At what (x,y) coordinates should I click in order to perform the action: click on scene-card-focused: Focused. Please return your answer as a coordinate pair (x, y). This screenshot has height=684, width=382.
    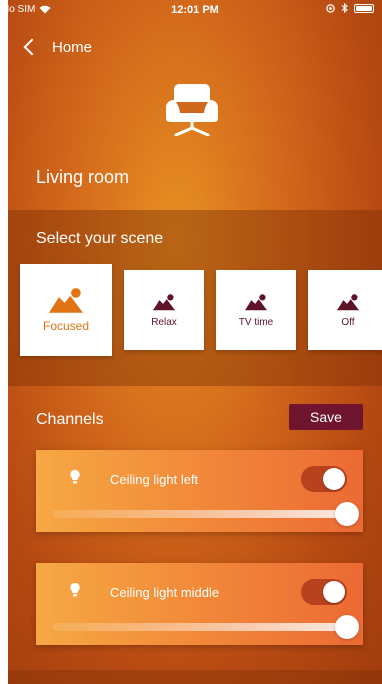
    Looking at the image, I should click on (66, 310).